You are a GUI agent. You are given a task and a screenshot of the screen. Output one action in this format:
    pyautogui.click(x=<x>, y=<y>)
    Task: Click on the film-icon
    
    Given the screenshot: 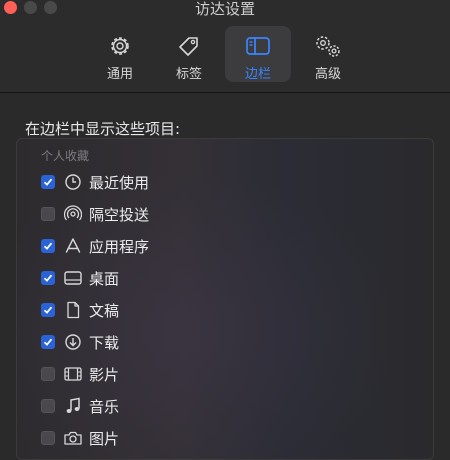 What is the action you would take?
    pyautogui.click(x=73, y=374)
    